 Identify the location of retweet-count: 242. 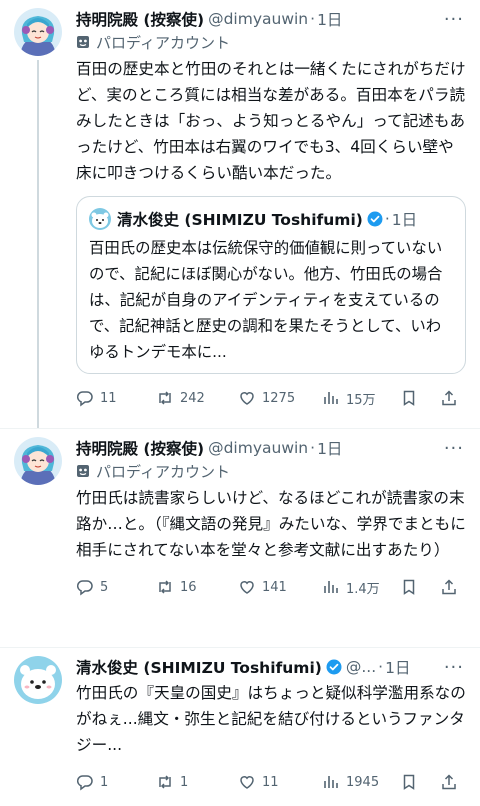
(192, 398).